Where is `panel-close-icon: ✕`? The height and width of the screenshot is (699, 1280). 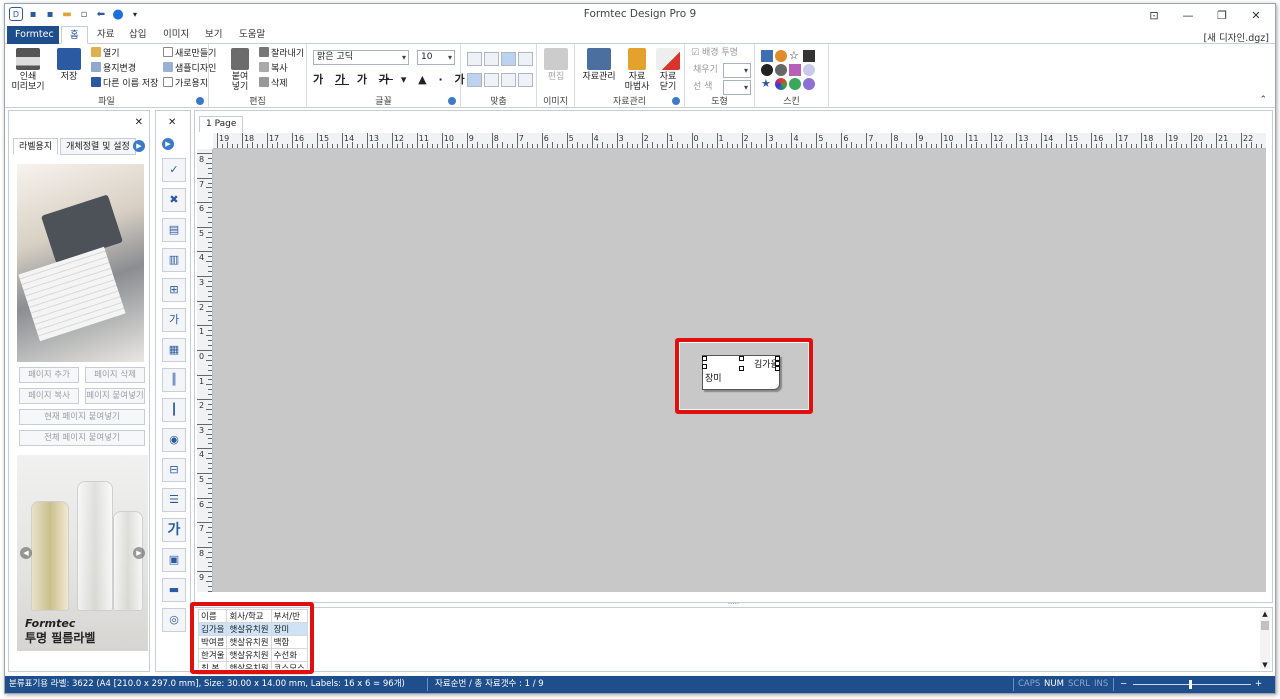 panel-close-icon: ✕ is located at coordinates (139, 122).